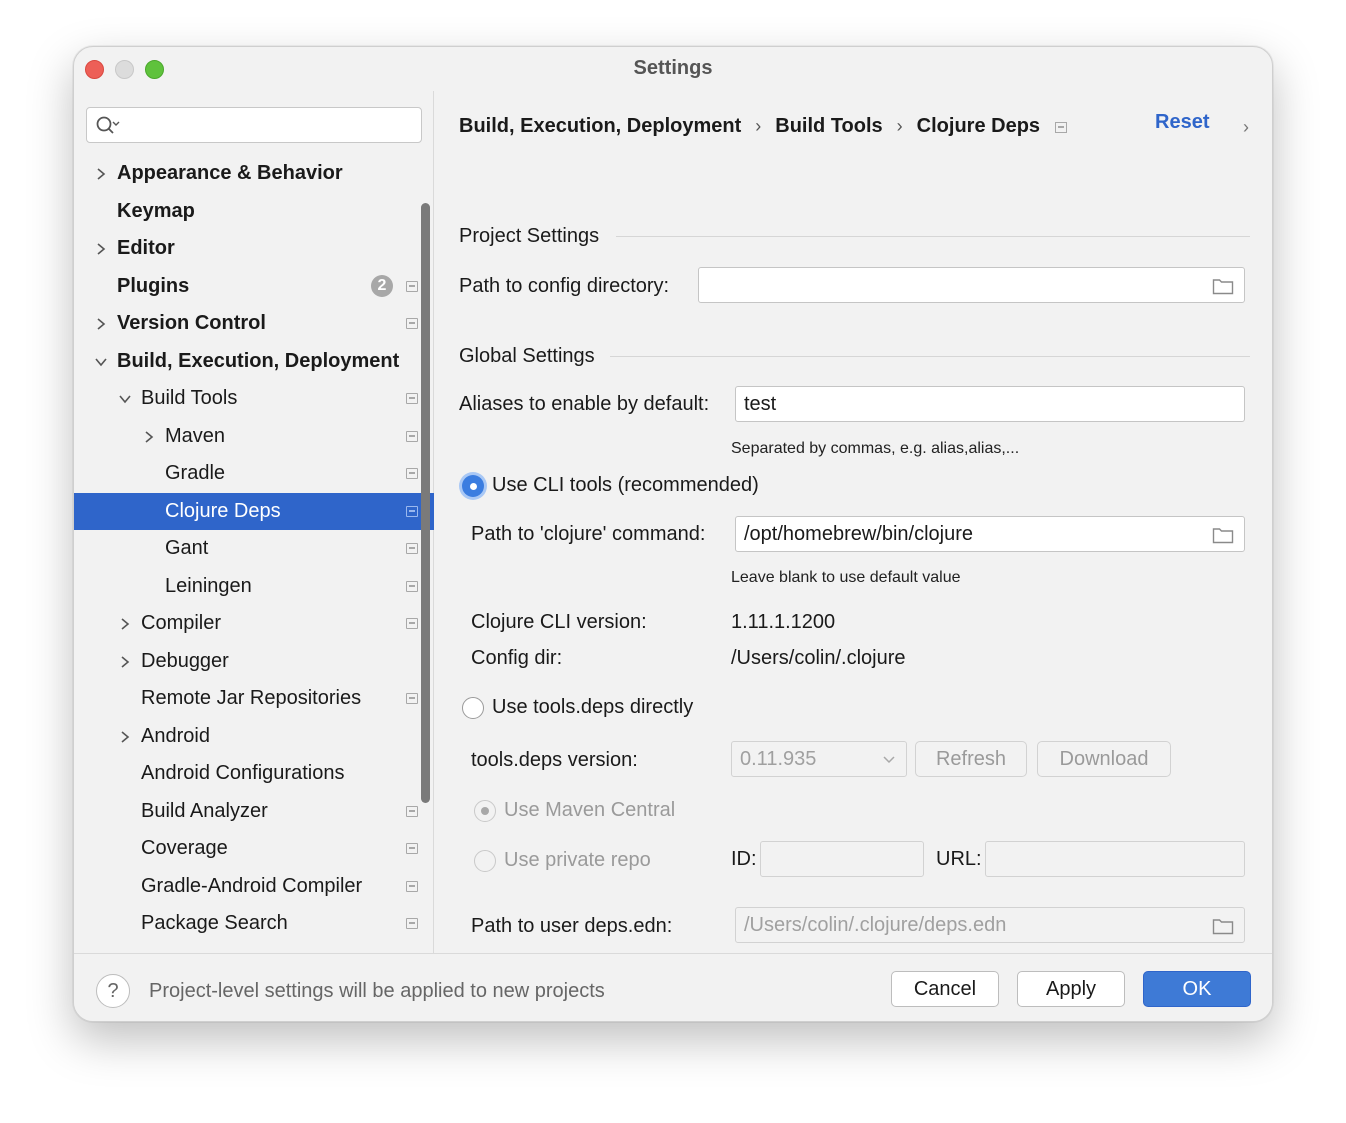  What do you see at coordinates (625, 485) in the screenshot?
I see `use-cli-tools-label: Use CLI tools (recommended)` at bounding box center [625, 485].